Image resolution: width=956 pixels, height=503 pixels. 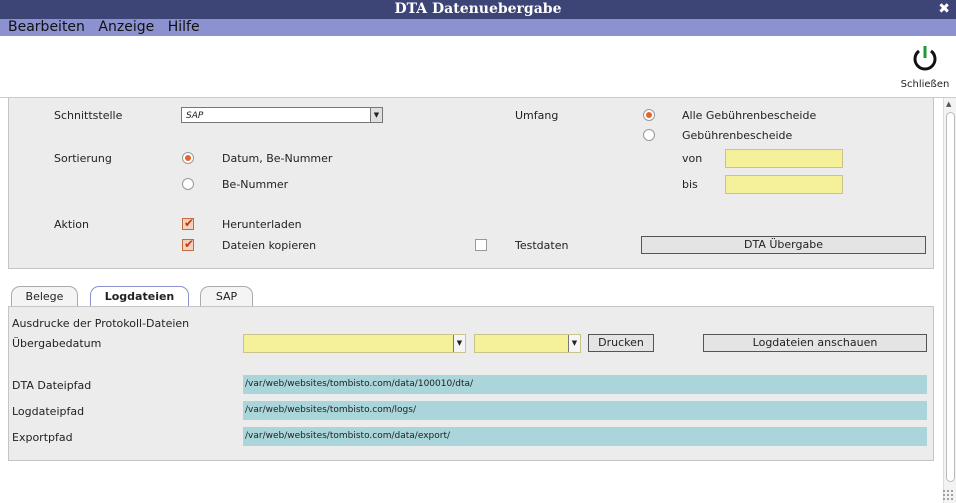 What do you see at coordinates (948, 495) in the screenshot?
I see `resize-grip-icon` at bounding box center [948, 495].